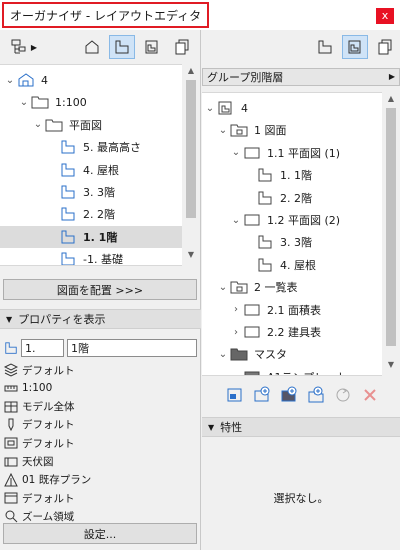 Image resolution: width=400 pixels, height=550 pixels. What do you see at coordinates (11, 425) in the screenshot?
I see `pen-set-icon` at bounding box center [11, 425].